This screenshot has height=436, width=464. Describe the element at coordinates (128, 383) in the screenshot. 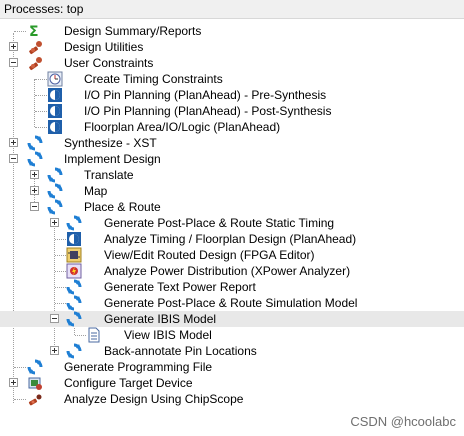

I see `tree-item-label: Configure Target Device` at that location.